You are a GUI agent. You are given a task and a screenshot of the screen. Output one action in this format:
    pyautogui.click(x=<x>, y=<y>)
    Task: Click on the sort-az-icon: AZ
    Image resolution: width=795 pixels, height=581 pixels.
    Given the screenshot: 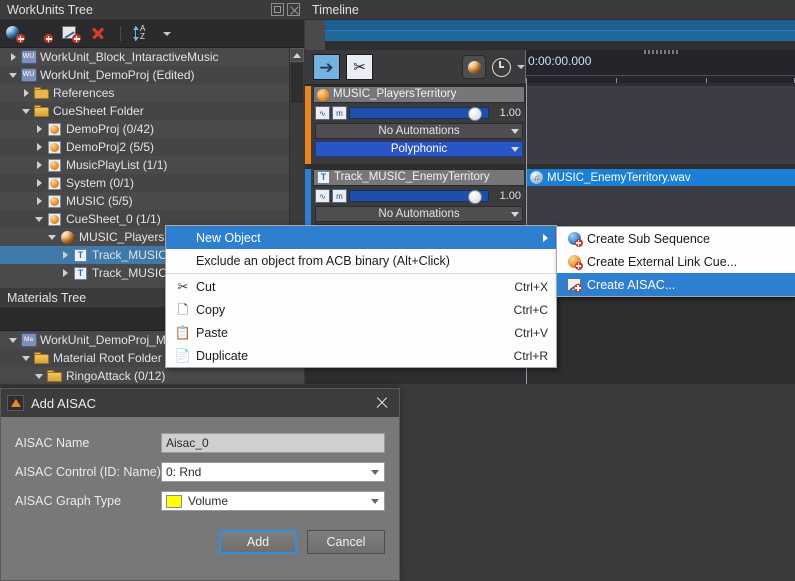 What is the action you would take?
    pyautogui.click(x=145, y=33)
    